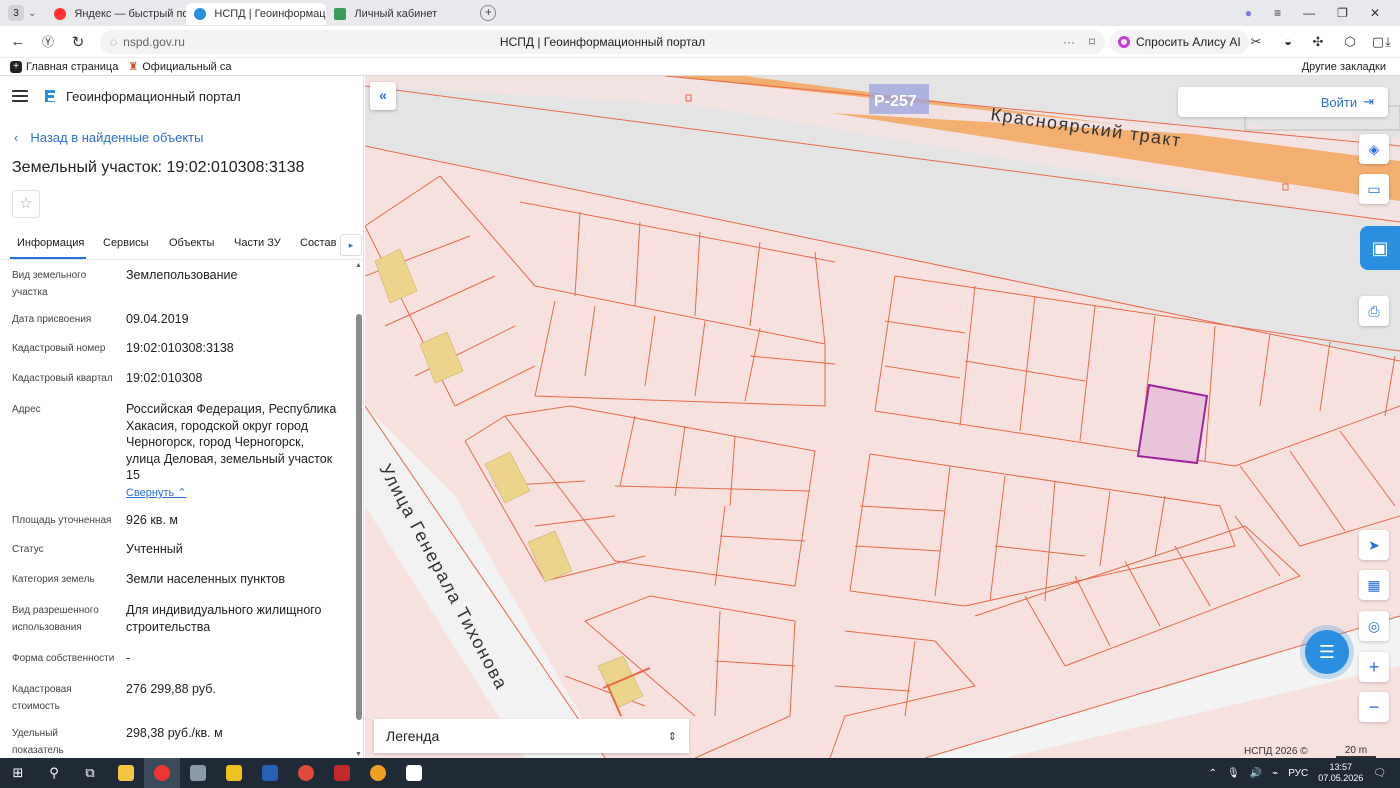 The width and height of the screenshot is (1400, 788). I want to click on permitted-use-label: Вид разрешенного использования, so click(55, 619).